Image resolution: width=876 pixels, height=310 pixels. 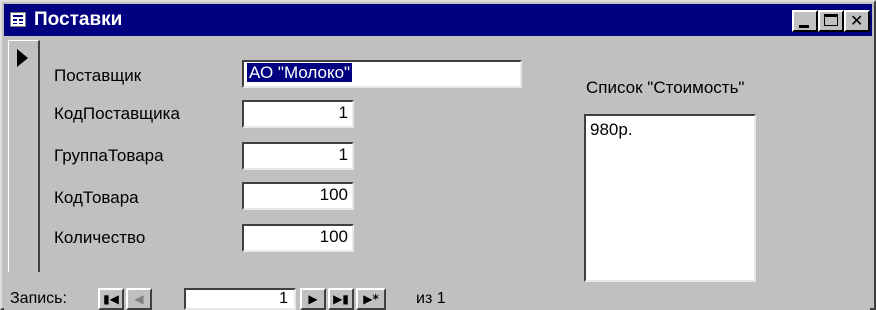 I want to click on product-code-label: КодТовара, so click(x=96, y=197).